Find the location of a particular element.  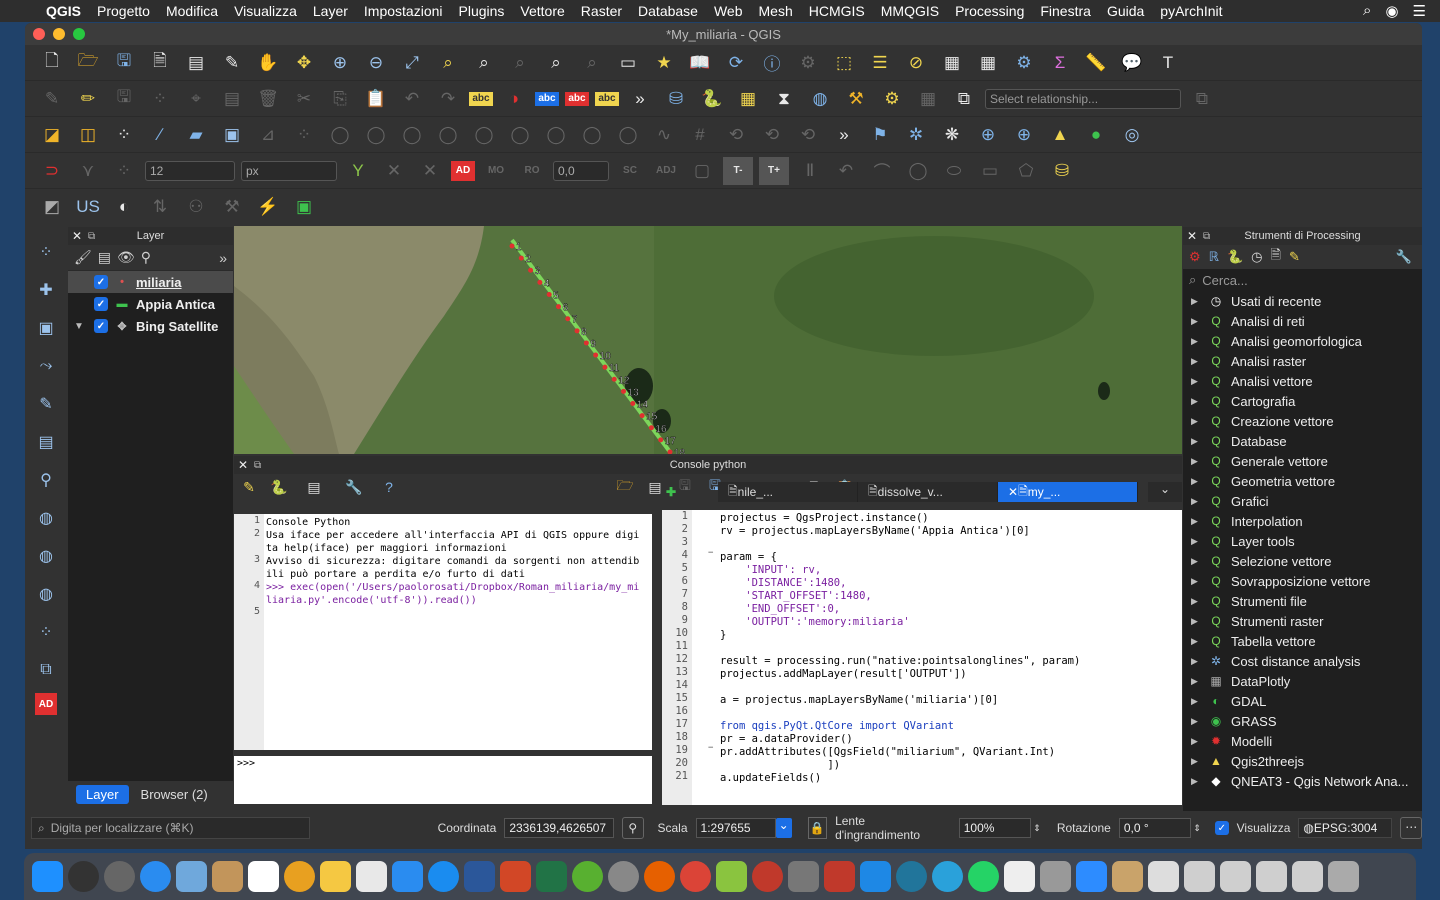

temporal-icon: ⧗ is located at coordinates (784, 99).